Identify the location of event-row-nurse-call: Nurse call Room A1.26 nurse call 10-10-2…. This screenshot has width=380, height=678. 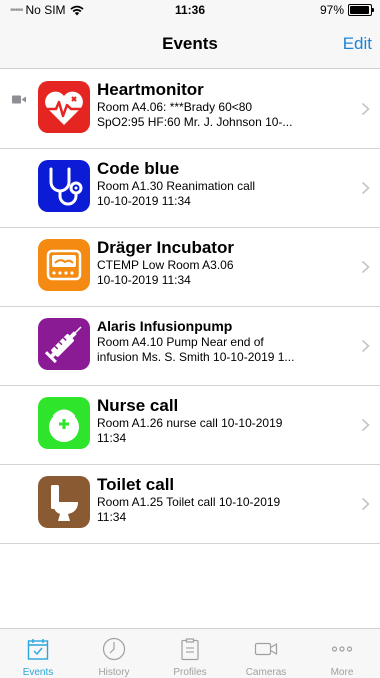
(190, 425).